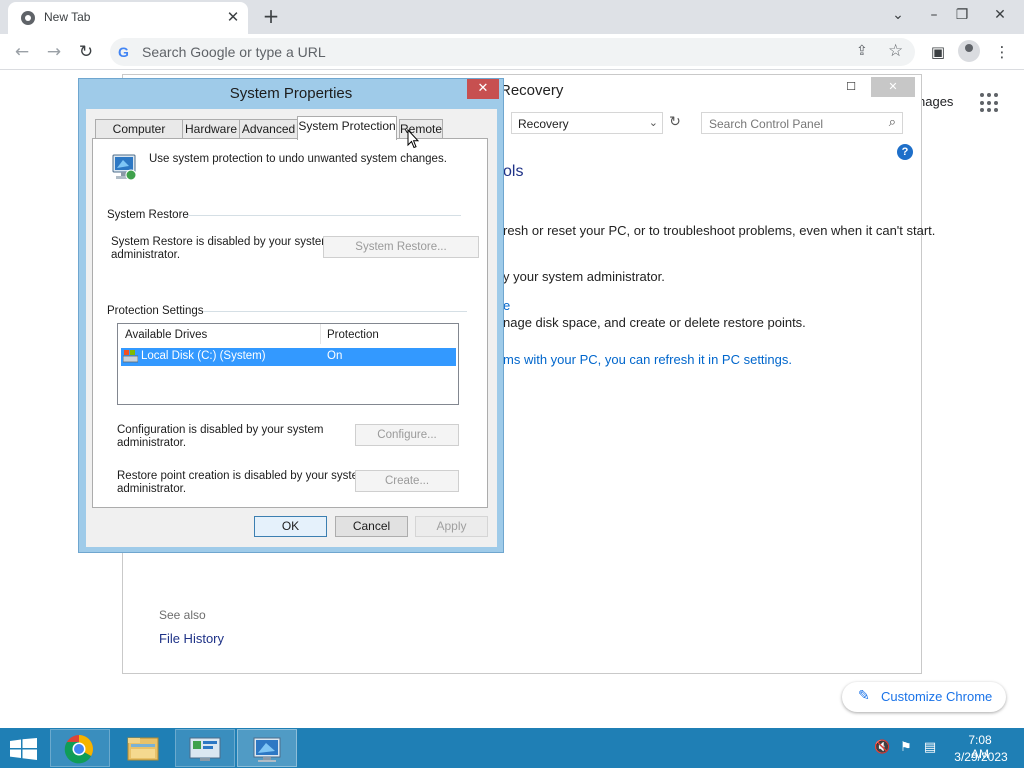 This screenshot has height=768, width=1024. I want to click on tab-system-protection: System Protection, so click(347, 128).